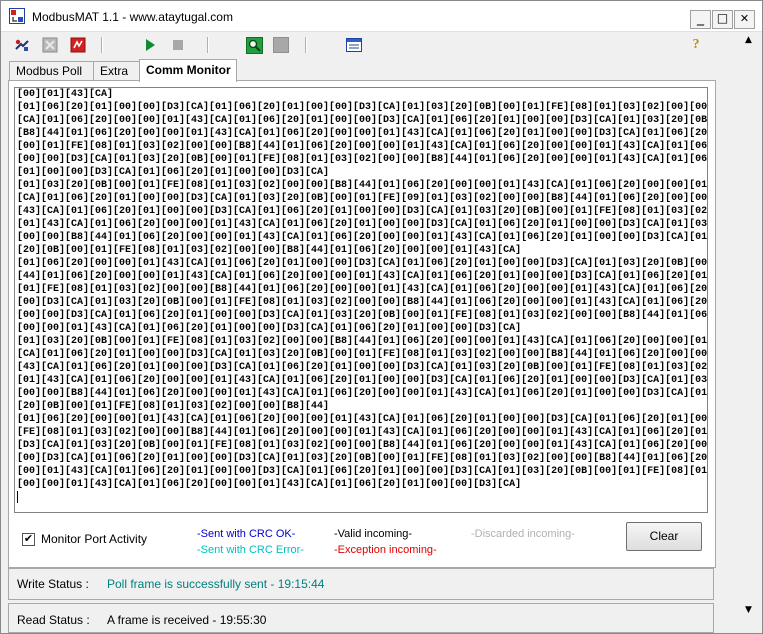 This screenshot has width=763, height=634. What do you see at coordinates (53, 584) in the screenshot?
I see `write-status-label: Write Status :` at bounding box center [53, 584].